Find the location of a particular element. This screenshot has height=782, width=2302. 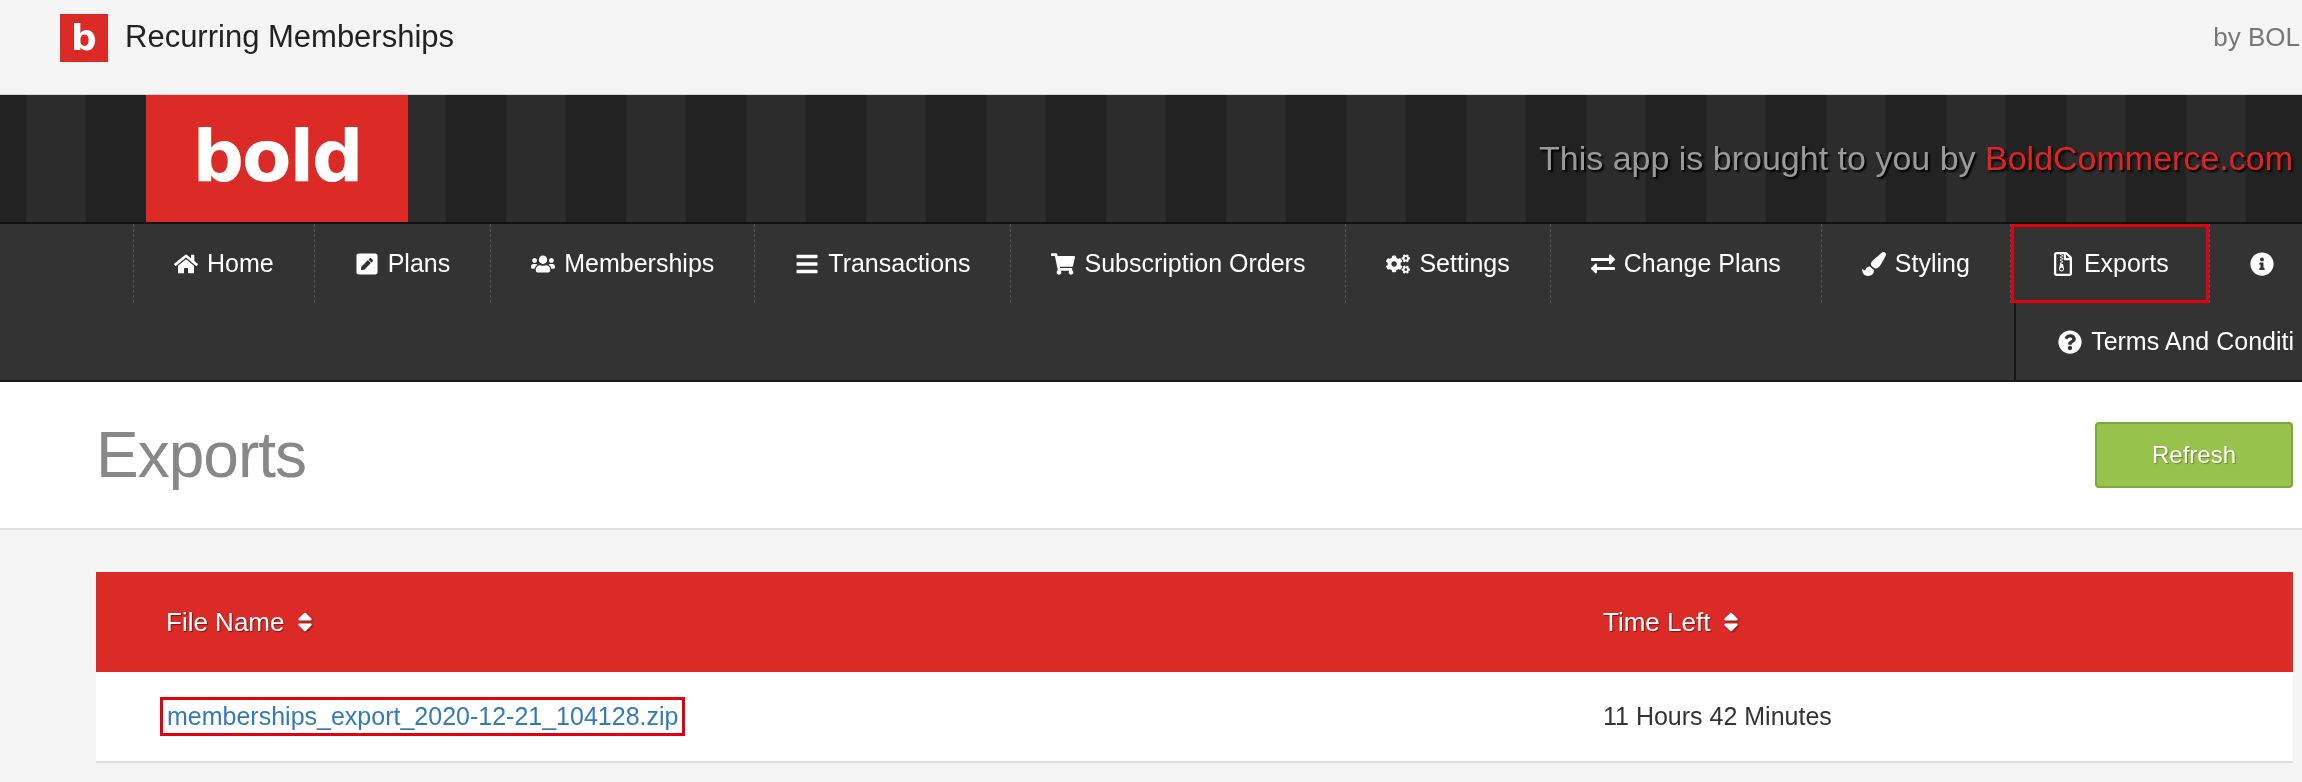

app-title: Recurring Memberships is located at coordinates (290, 37).